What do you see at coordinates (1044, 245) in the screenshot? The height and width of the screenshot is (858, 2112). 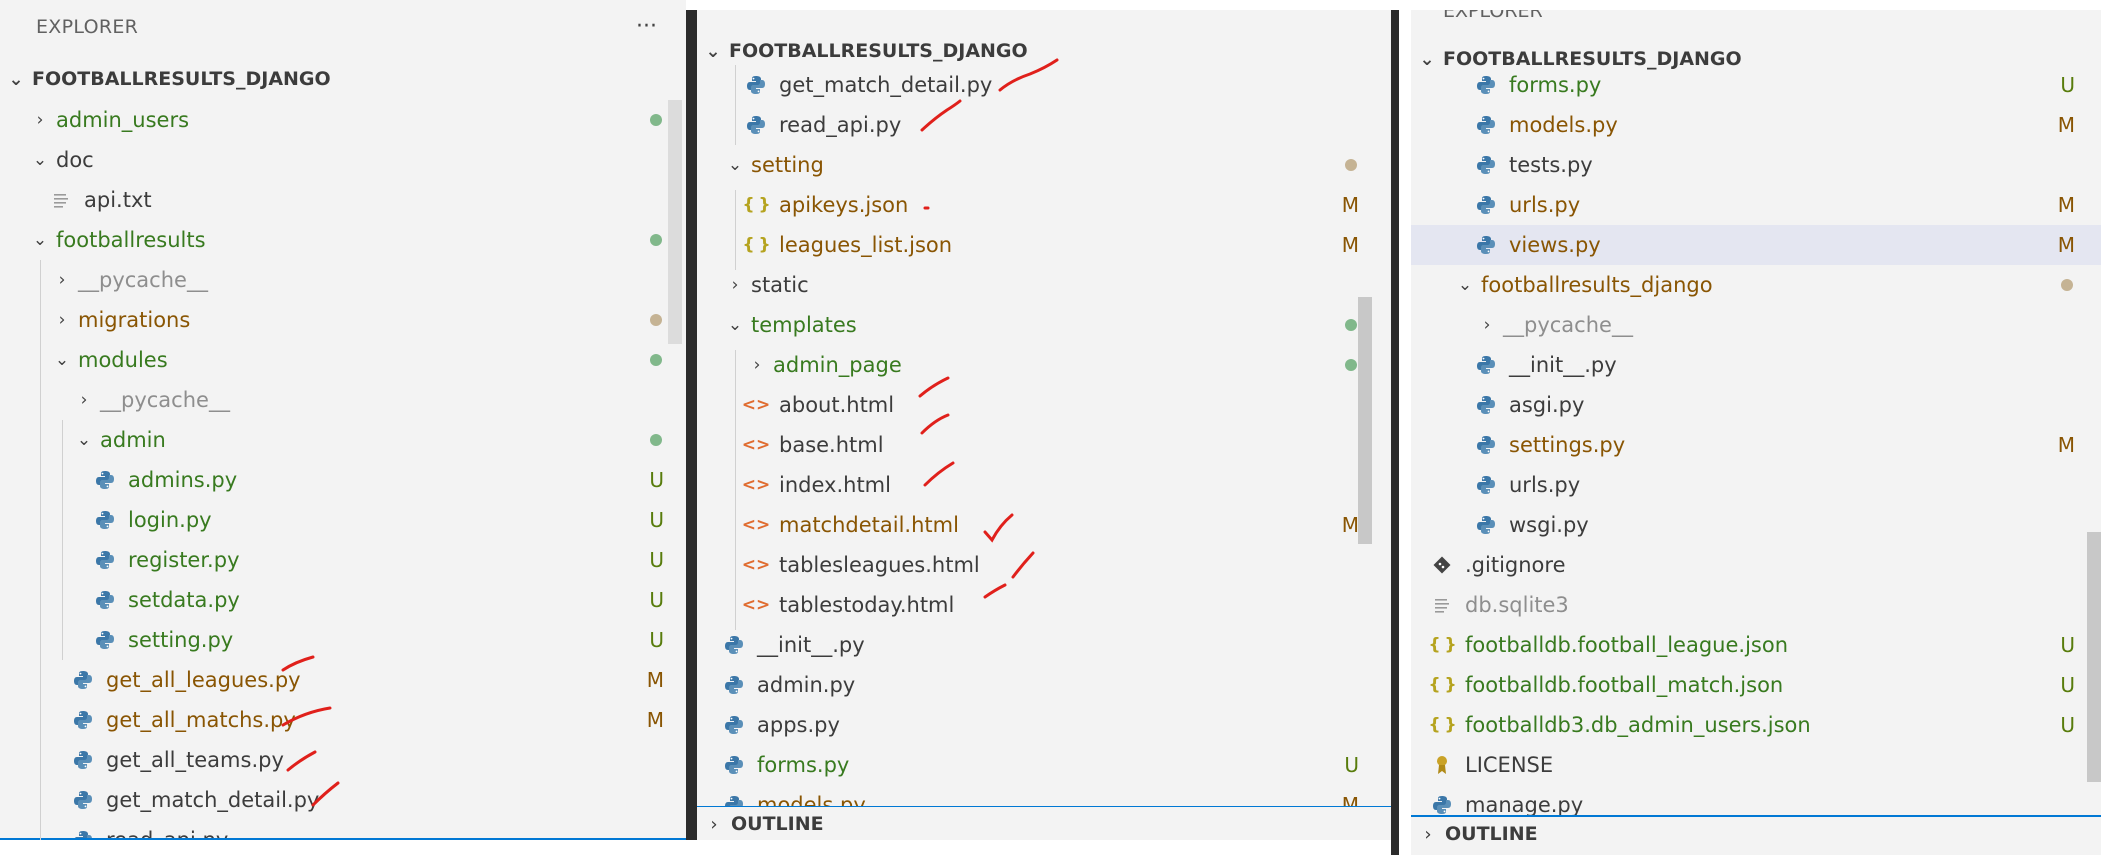 I see `file-item: { } leagues_list.json M` at bounding box center [1044, 245].